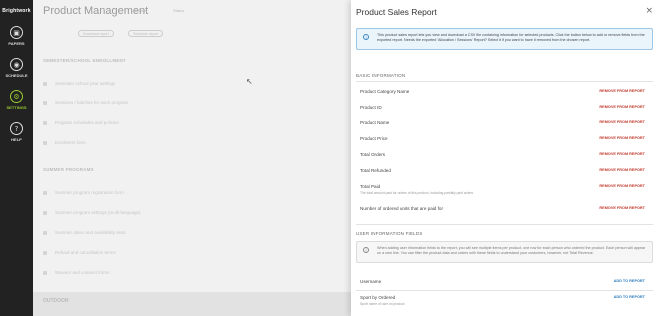  Describe the element at coordinates (396, 12) in the screenshot. I see `drawer-title: Product Sales Report` at that location.